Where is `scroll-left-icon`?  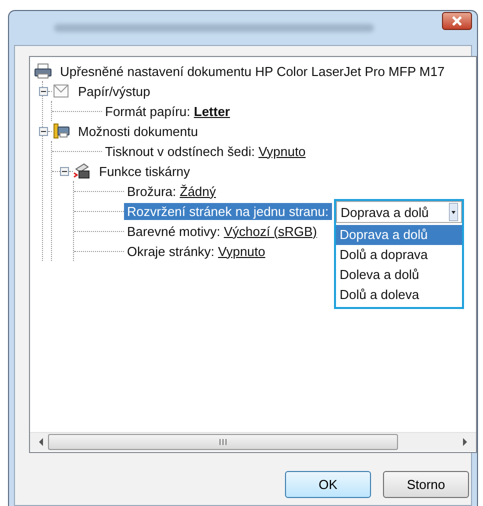 scroll-left-icon is located at coordinates (41, 442).